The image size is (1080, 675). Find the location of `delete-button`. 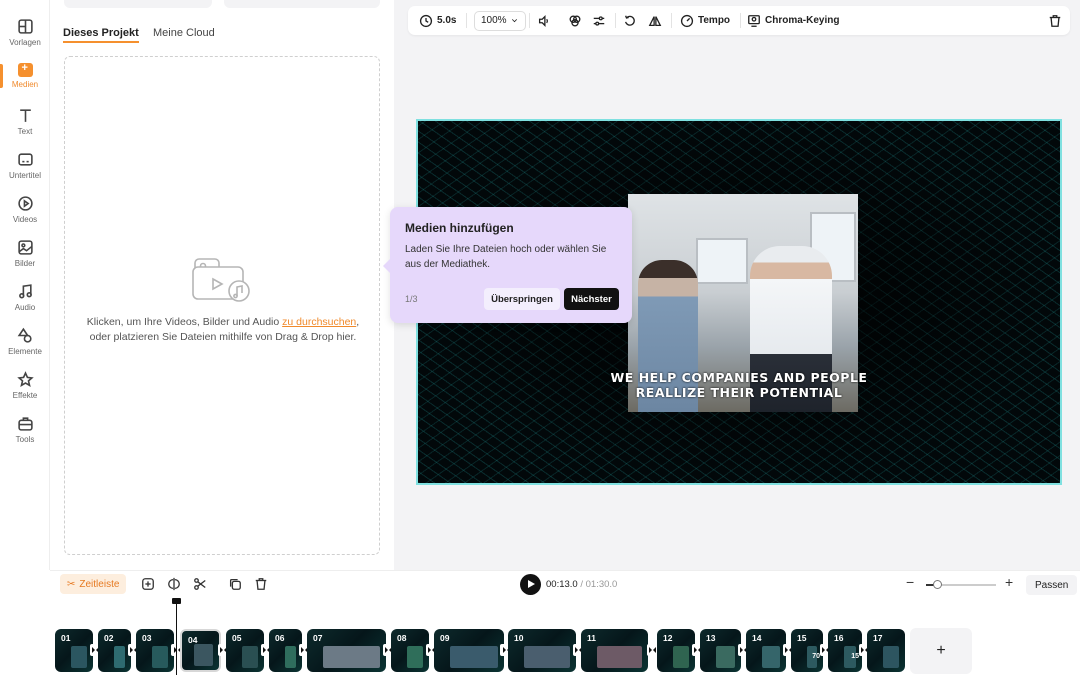

delete-button is located at coordinates (1055, 20).